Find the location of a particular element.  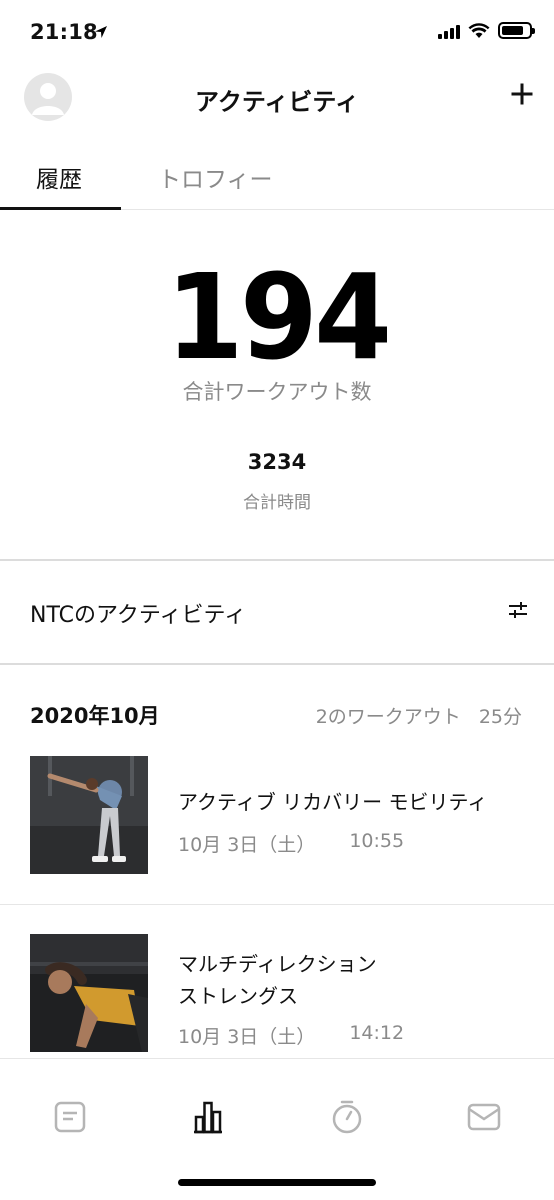

workout-item: アクティブ リカバリー モビリティ 10月 3日（土） 10:55 is located at coordinates (277, 830).